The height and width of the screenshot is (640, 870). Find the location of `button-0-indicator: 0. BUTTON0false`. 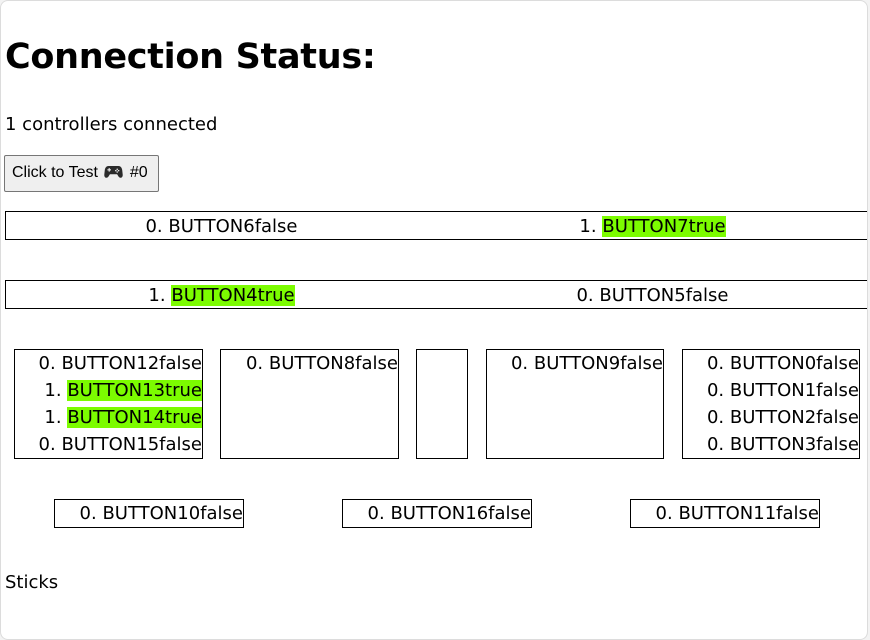

button-0-indicator: 0. BUTTON0false is located at coordinates (771, 363).